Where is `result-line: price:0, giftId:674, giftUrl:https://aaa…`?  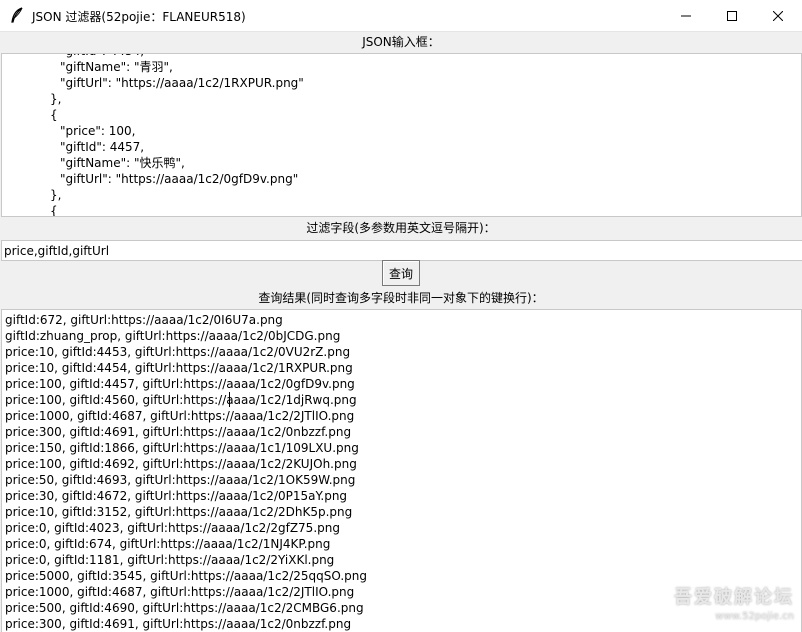 result-line: price:0, giftId:674, giftUrl:https://aaa… is located at coordinates (168, 544).